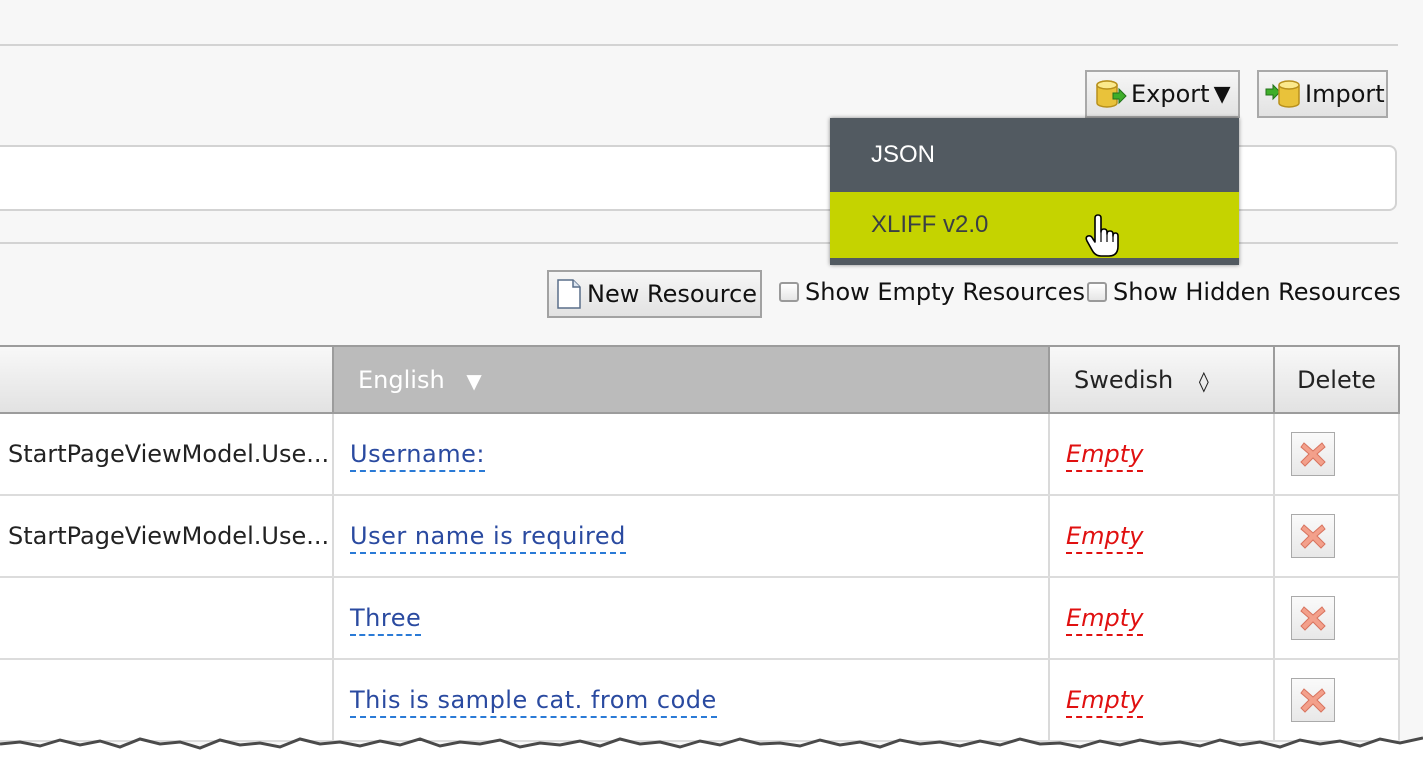 The image size is (1423, 763). What do you see at coordinates (167, 379) in the screenshot?
I see `column-header-key` at bounding box center [167, 379].